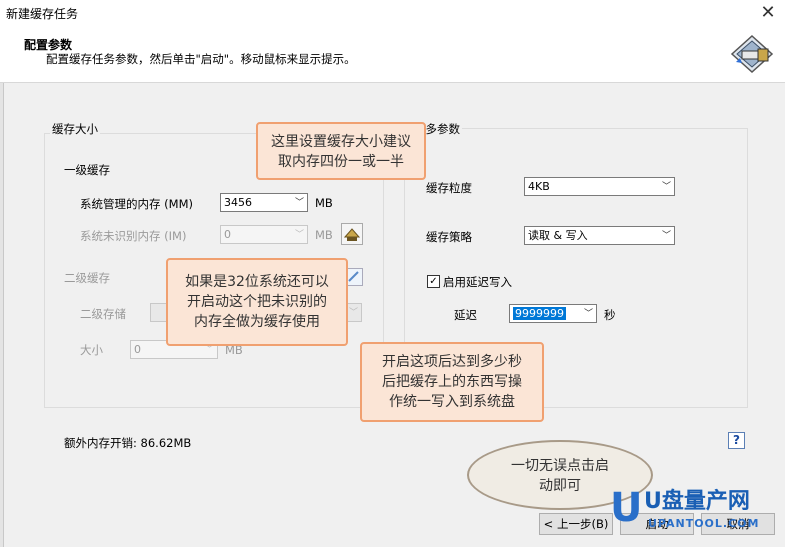  What do you see at coordinates (341, 151) in the screenshot?
I see `tip-callout-cache-size: 这里设置缓存大小建议 取内存四份一或一半` at bounding box center [341, 151].